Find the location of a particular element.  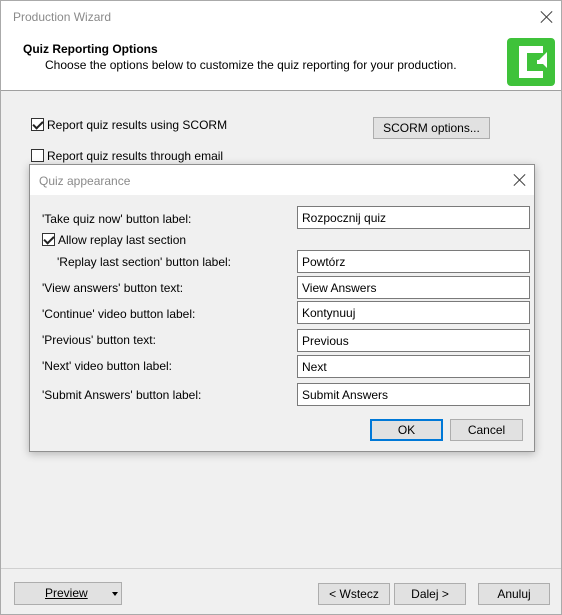

submit-input is located at coordinates (413, 394).